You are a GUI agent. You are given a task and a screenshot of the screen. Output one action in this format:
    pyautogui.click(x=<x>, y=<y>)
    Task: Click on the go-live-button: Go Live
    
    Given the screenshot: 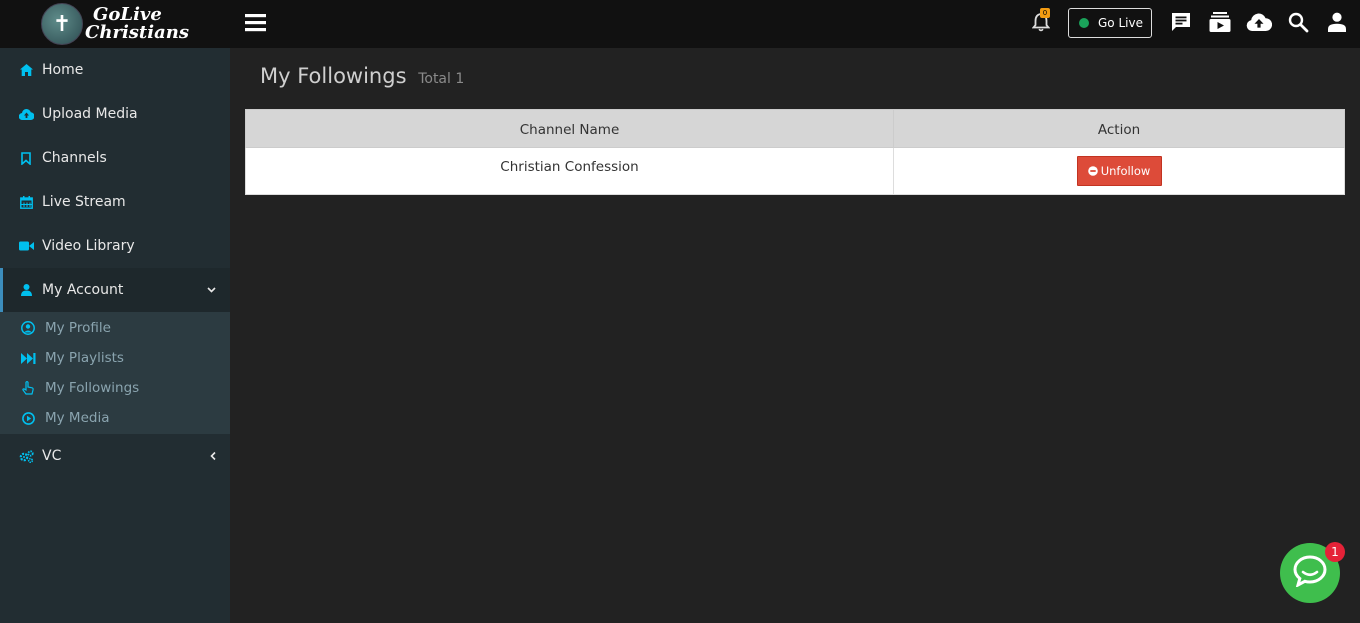 What is the action you would take?
    pyautogui.click(x=1110, y=23)
    